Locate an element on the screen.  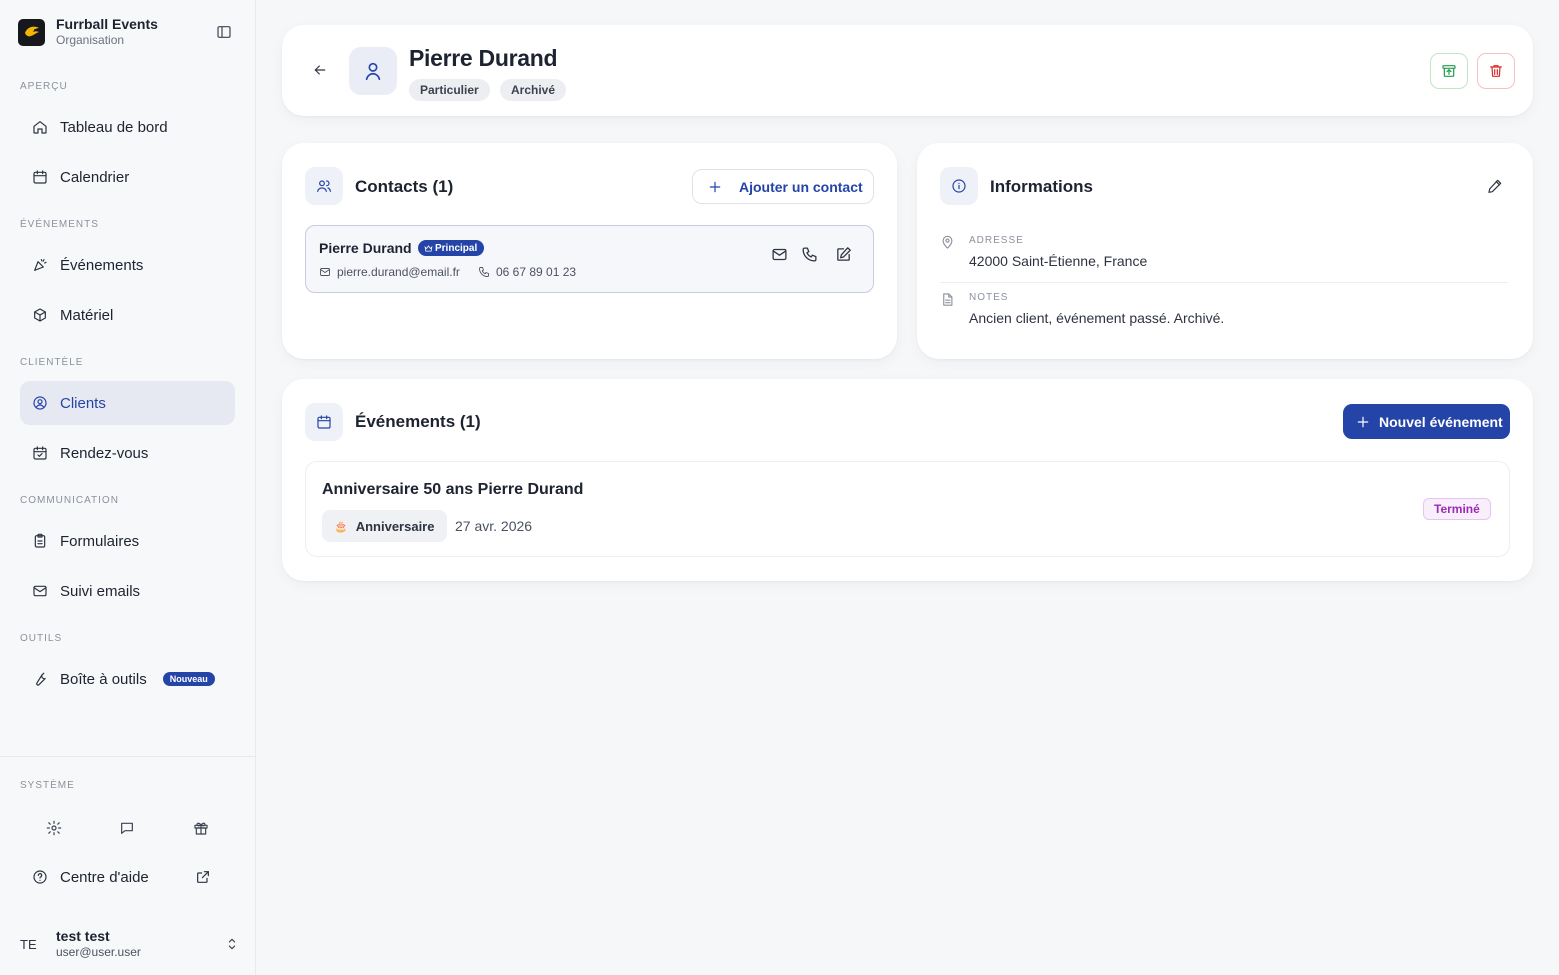
box-icon is located at coordinates (40, 315).